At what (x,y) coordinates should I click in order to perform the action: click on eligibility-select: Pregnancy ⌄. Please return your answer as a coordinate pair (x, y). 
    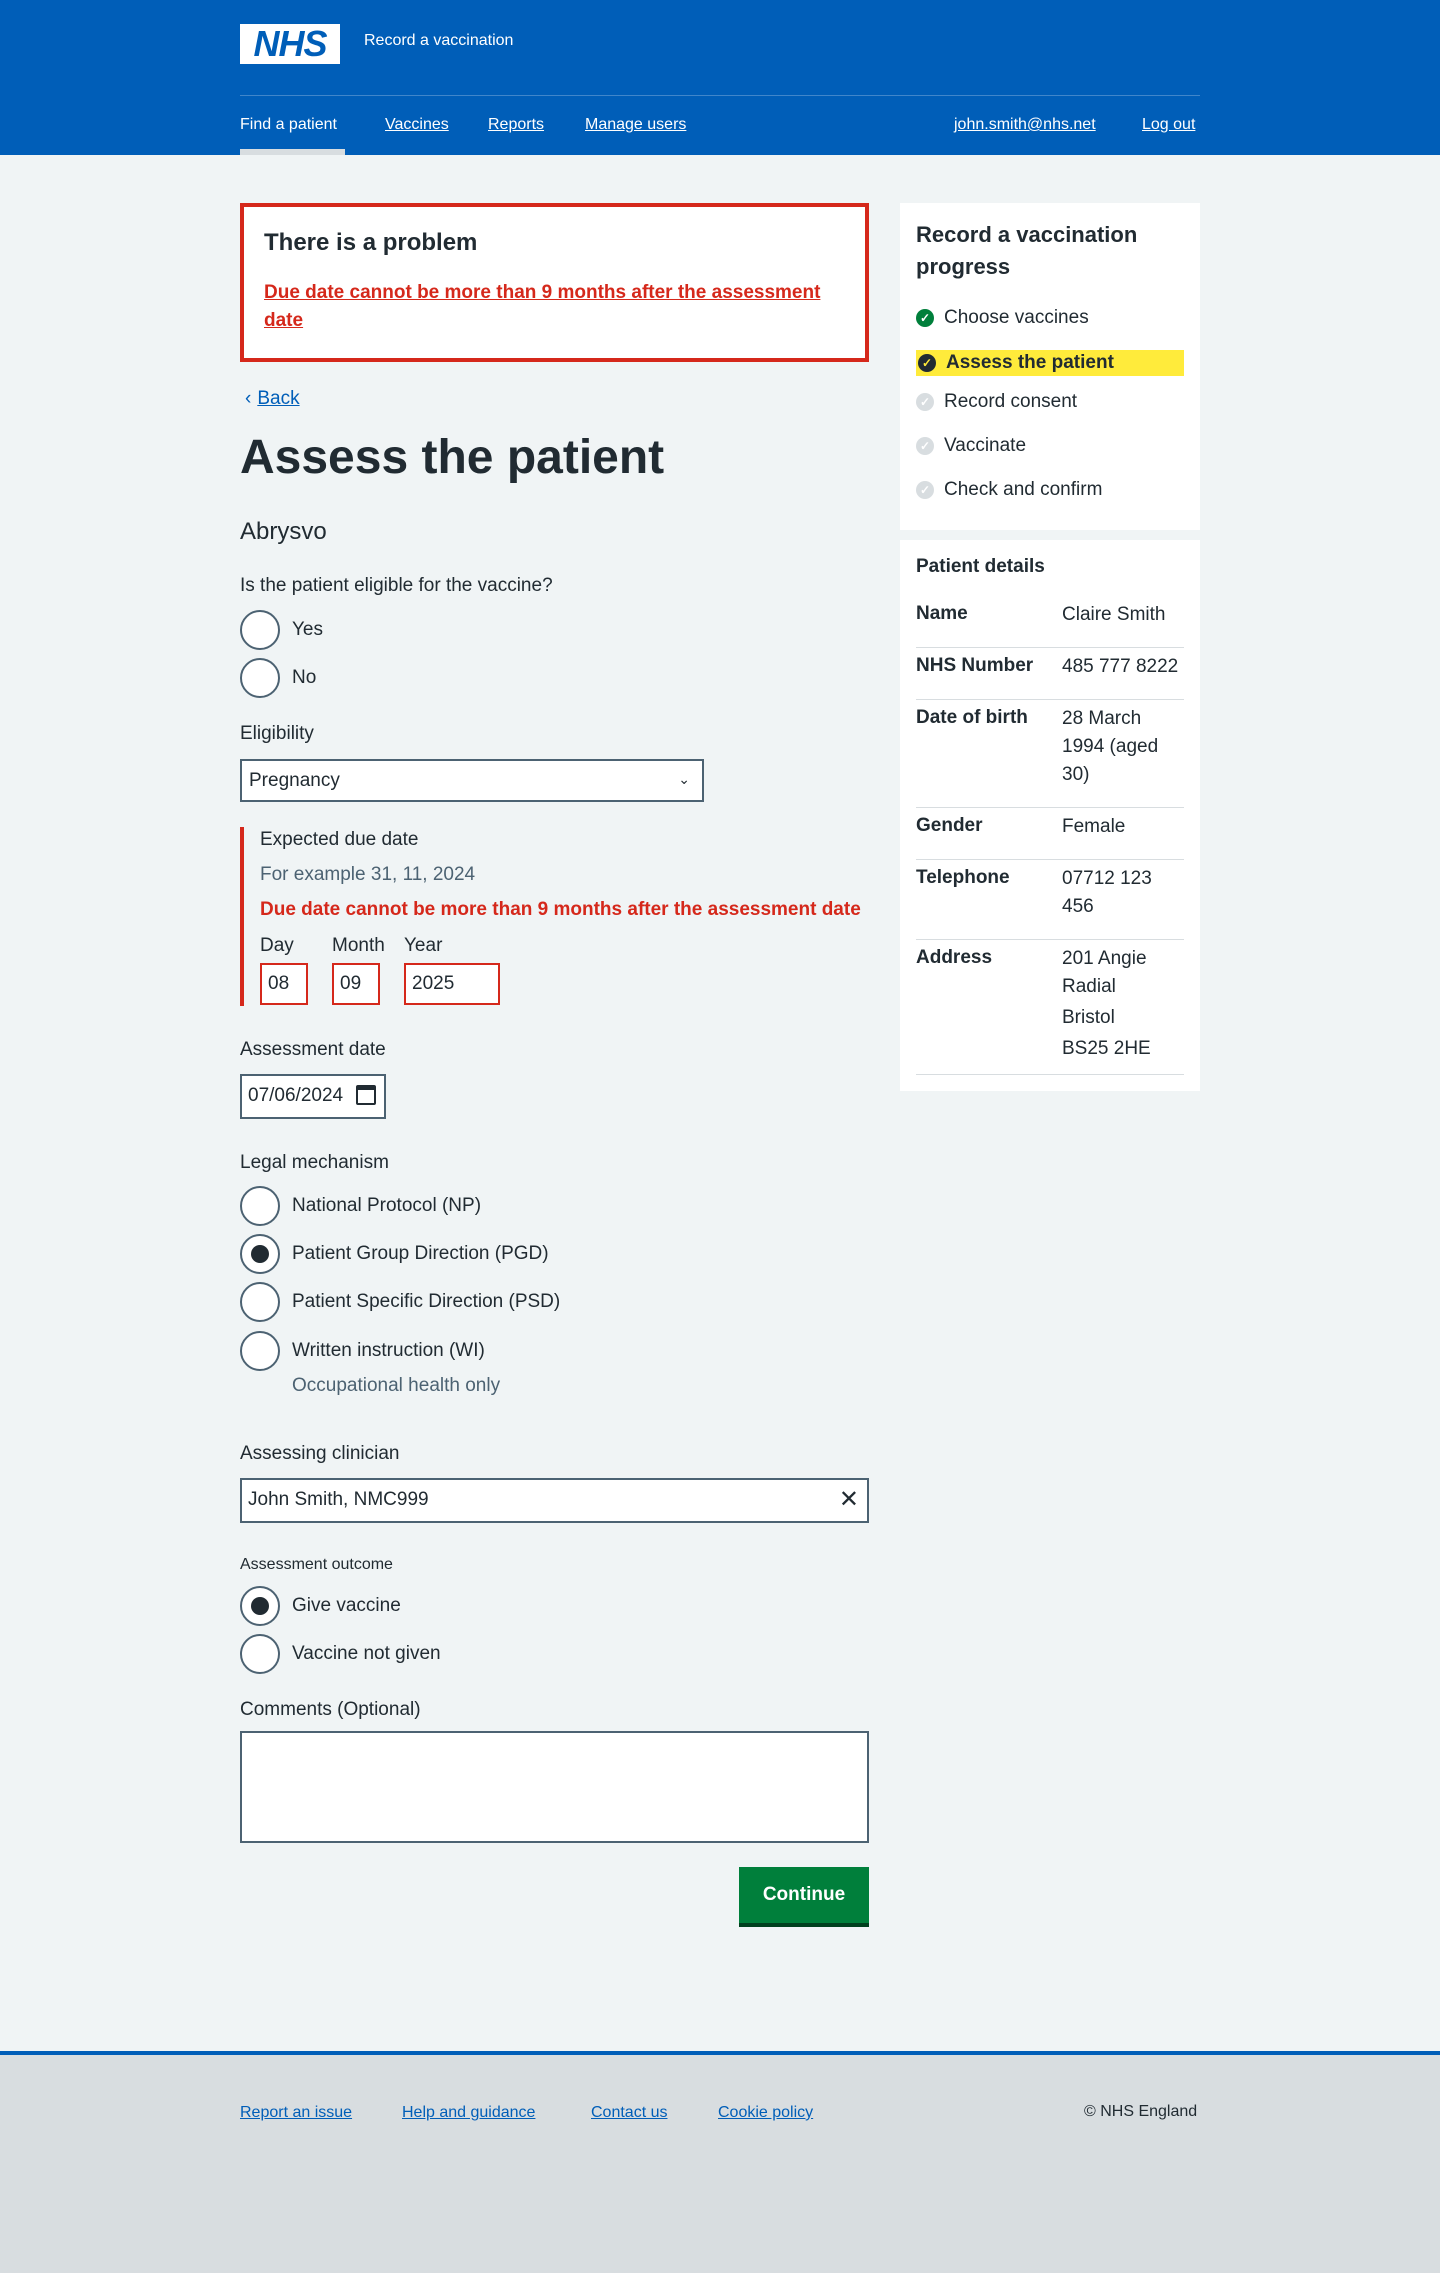
    Looking at the image, I should click on (472, 780).